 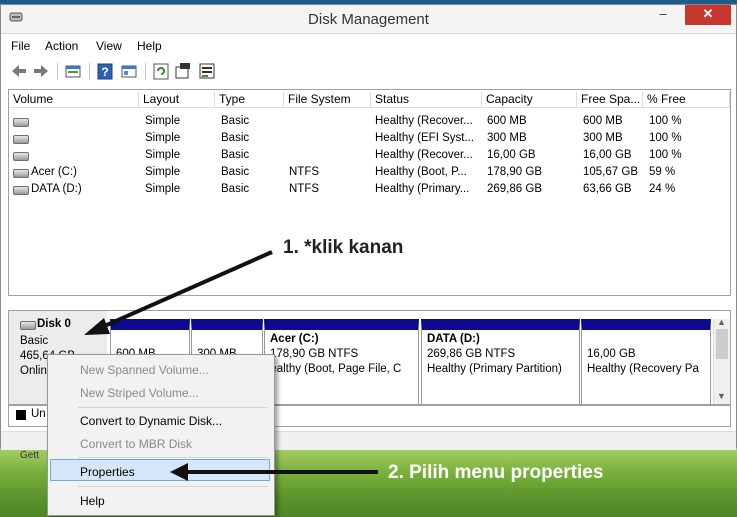 I want to click on annotation-step-2: 2. Pilih menu properties, so click(x=496, y=472).